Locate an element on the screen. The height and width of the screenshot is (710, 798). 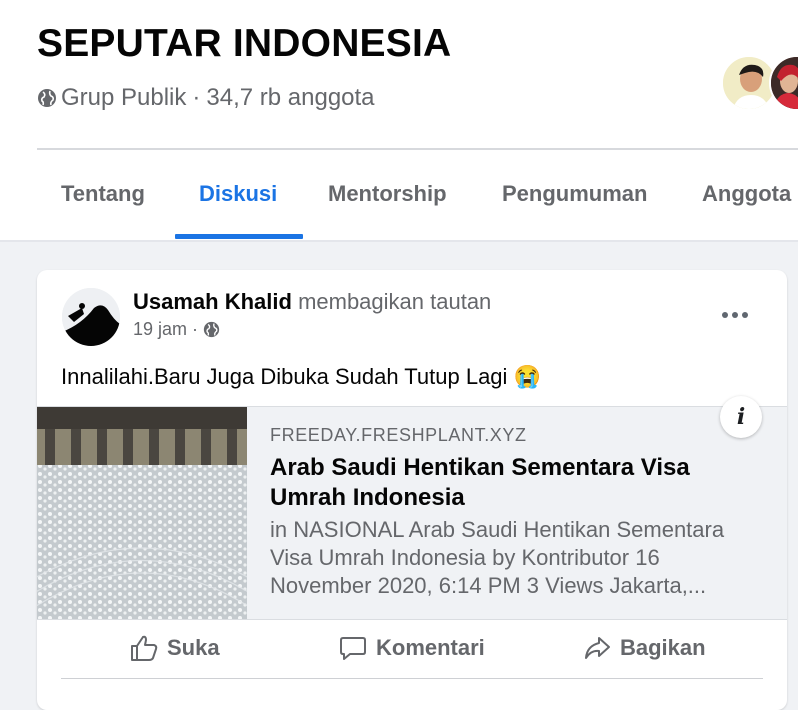
share-button: Bagikan is located at coordinates (644, 648).